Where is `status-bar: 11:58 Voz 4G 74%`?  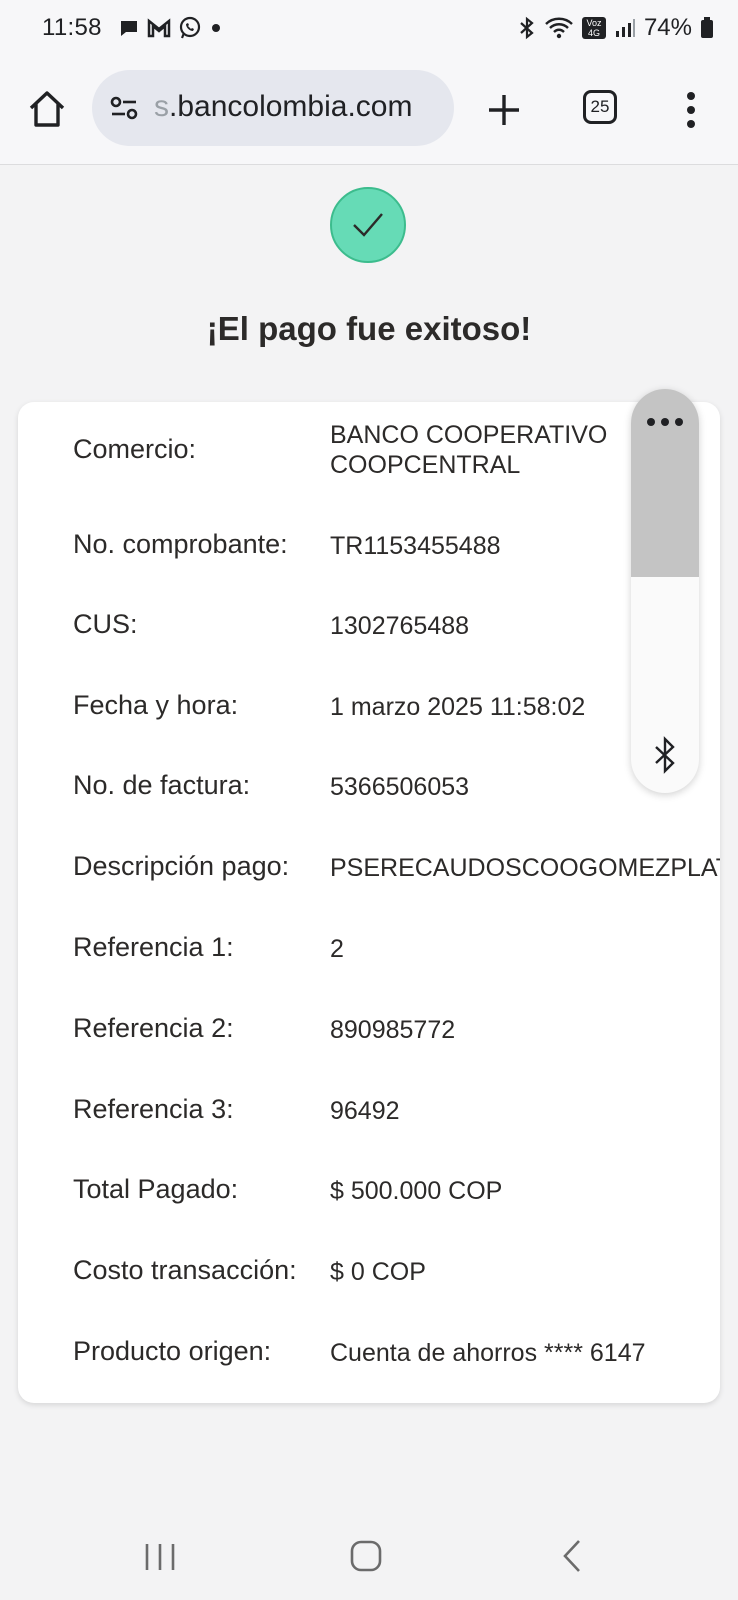
status-bar: 11:58 Voz 4G 74% is located at coordinates (369, 31).